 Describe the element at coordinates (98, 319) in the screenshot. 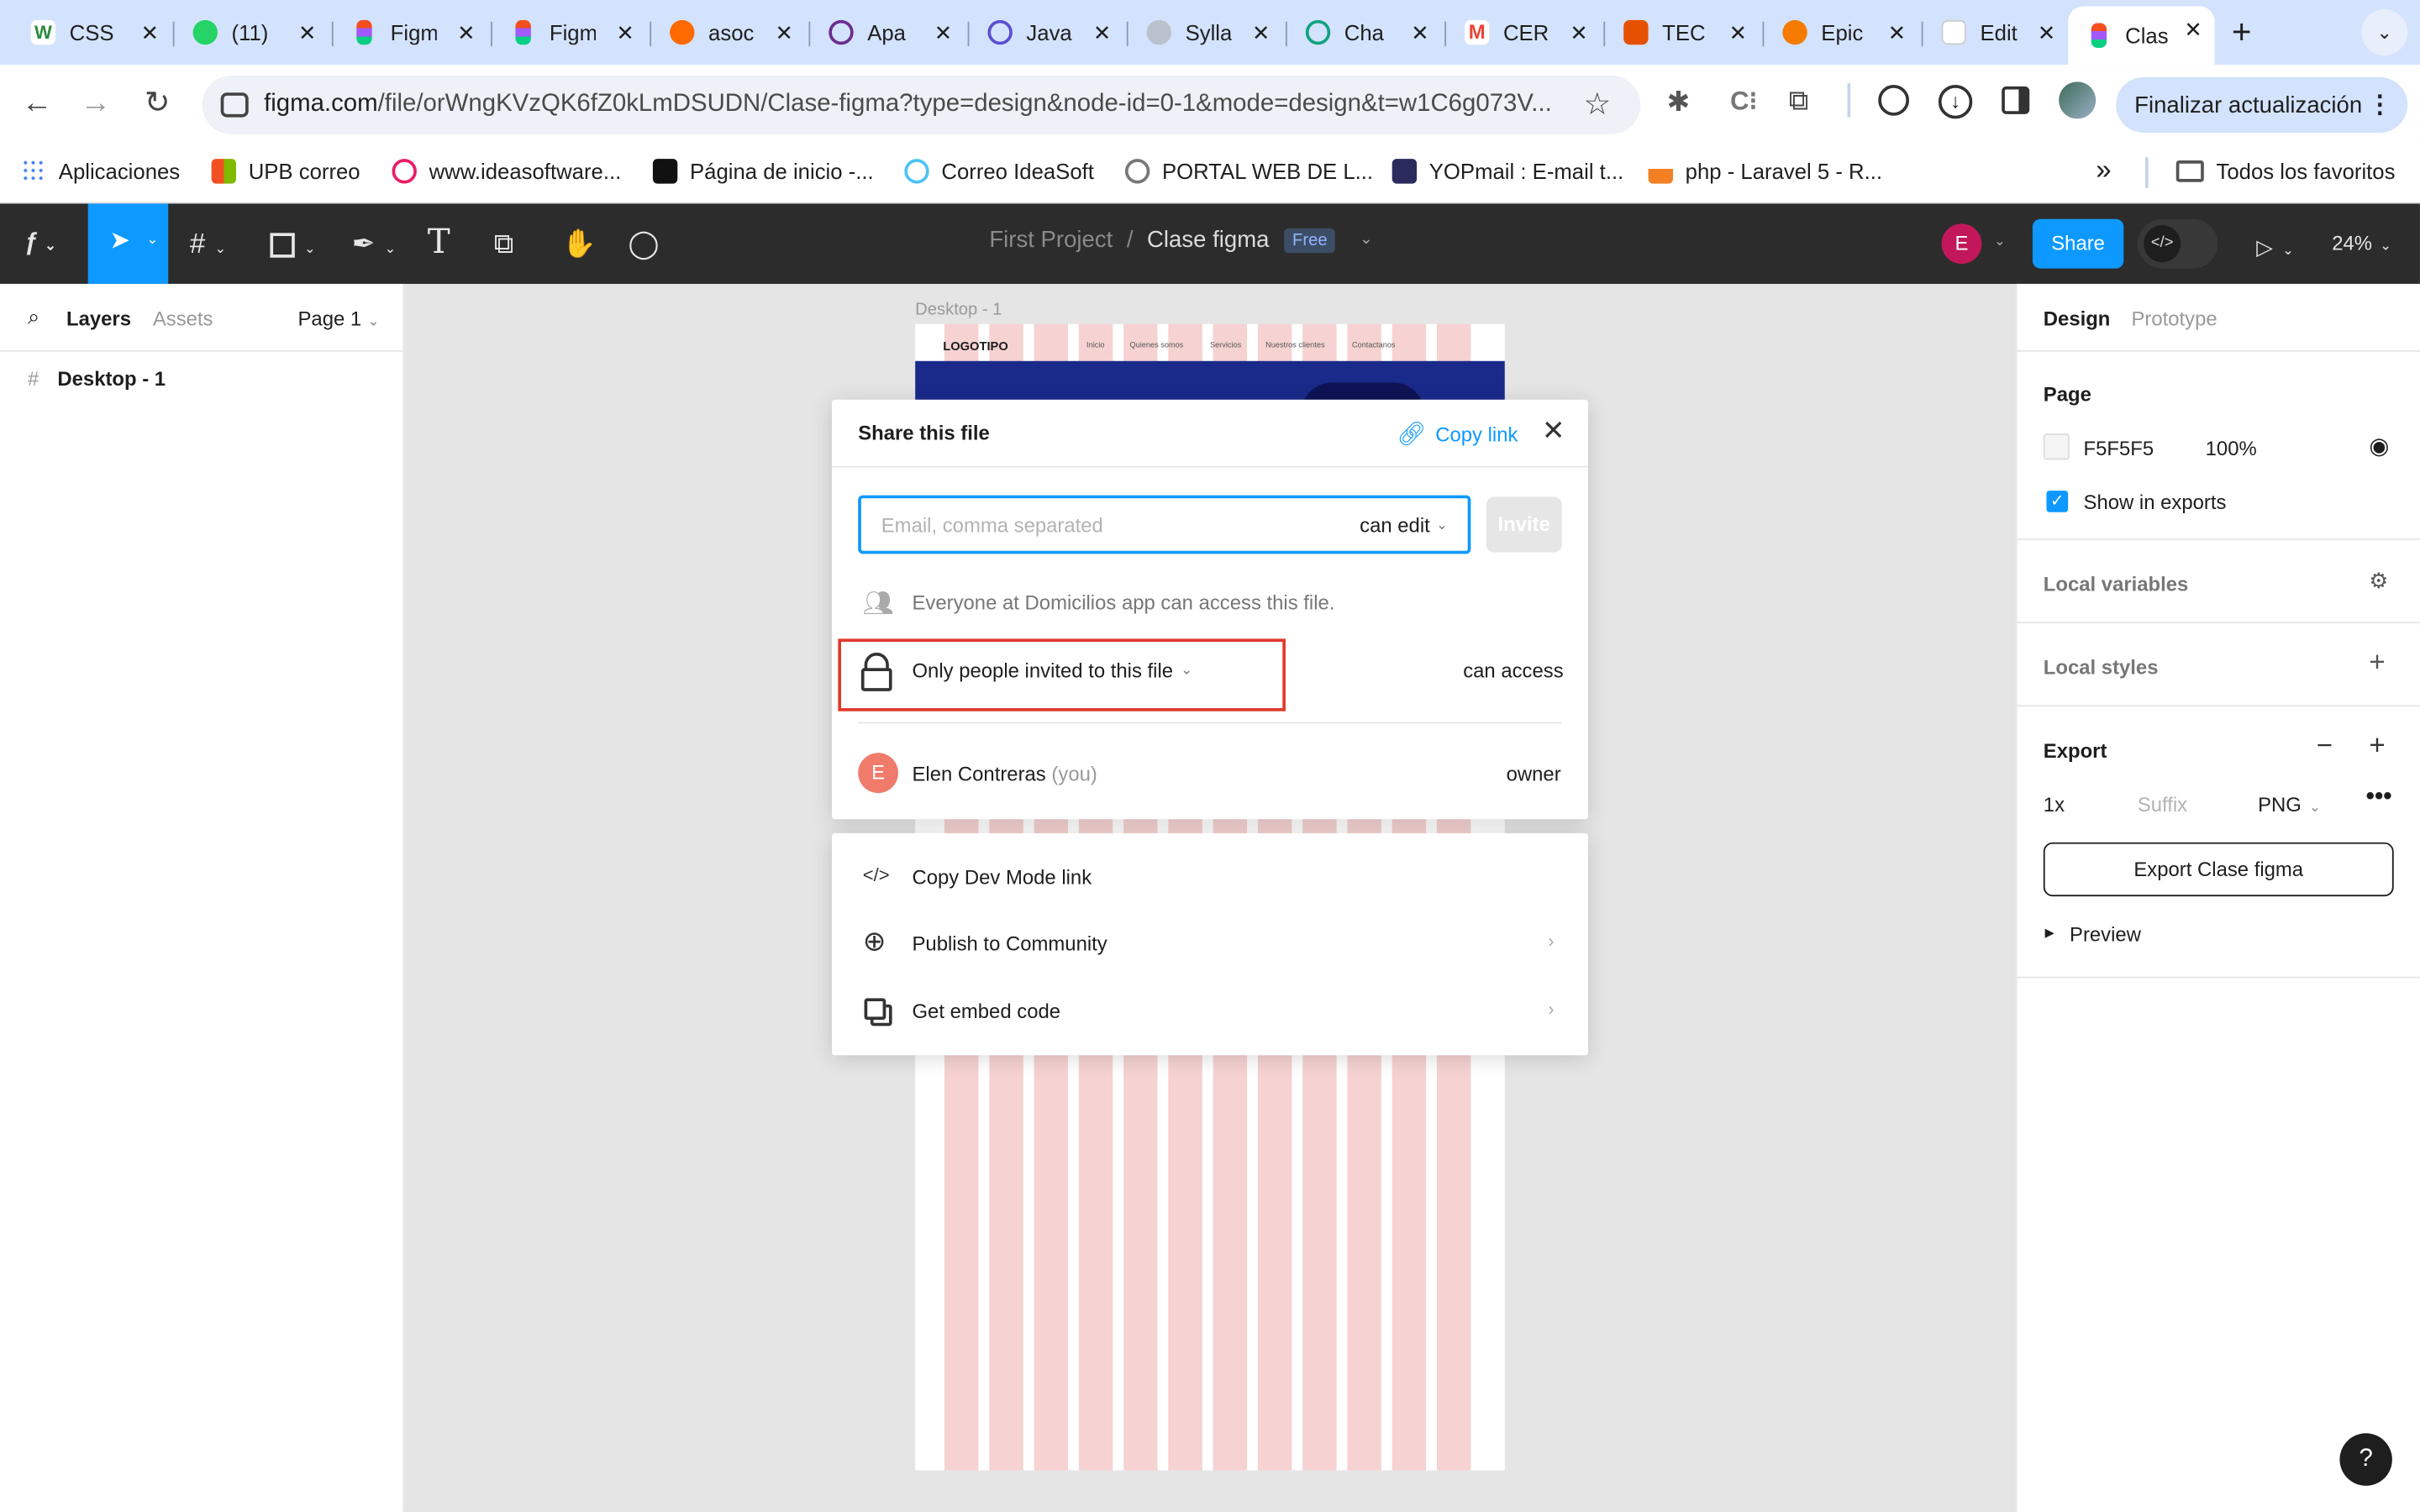

I see `tab-layers: Layers` at that location.